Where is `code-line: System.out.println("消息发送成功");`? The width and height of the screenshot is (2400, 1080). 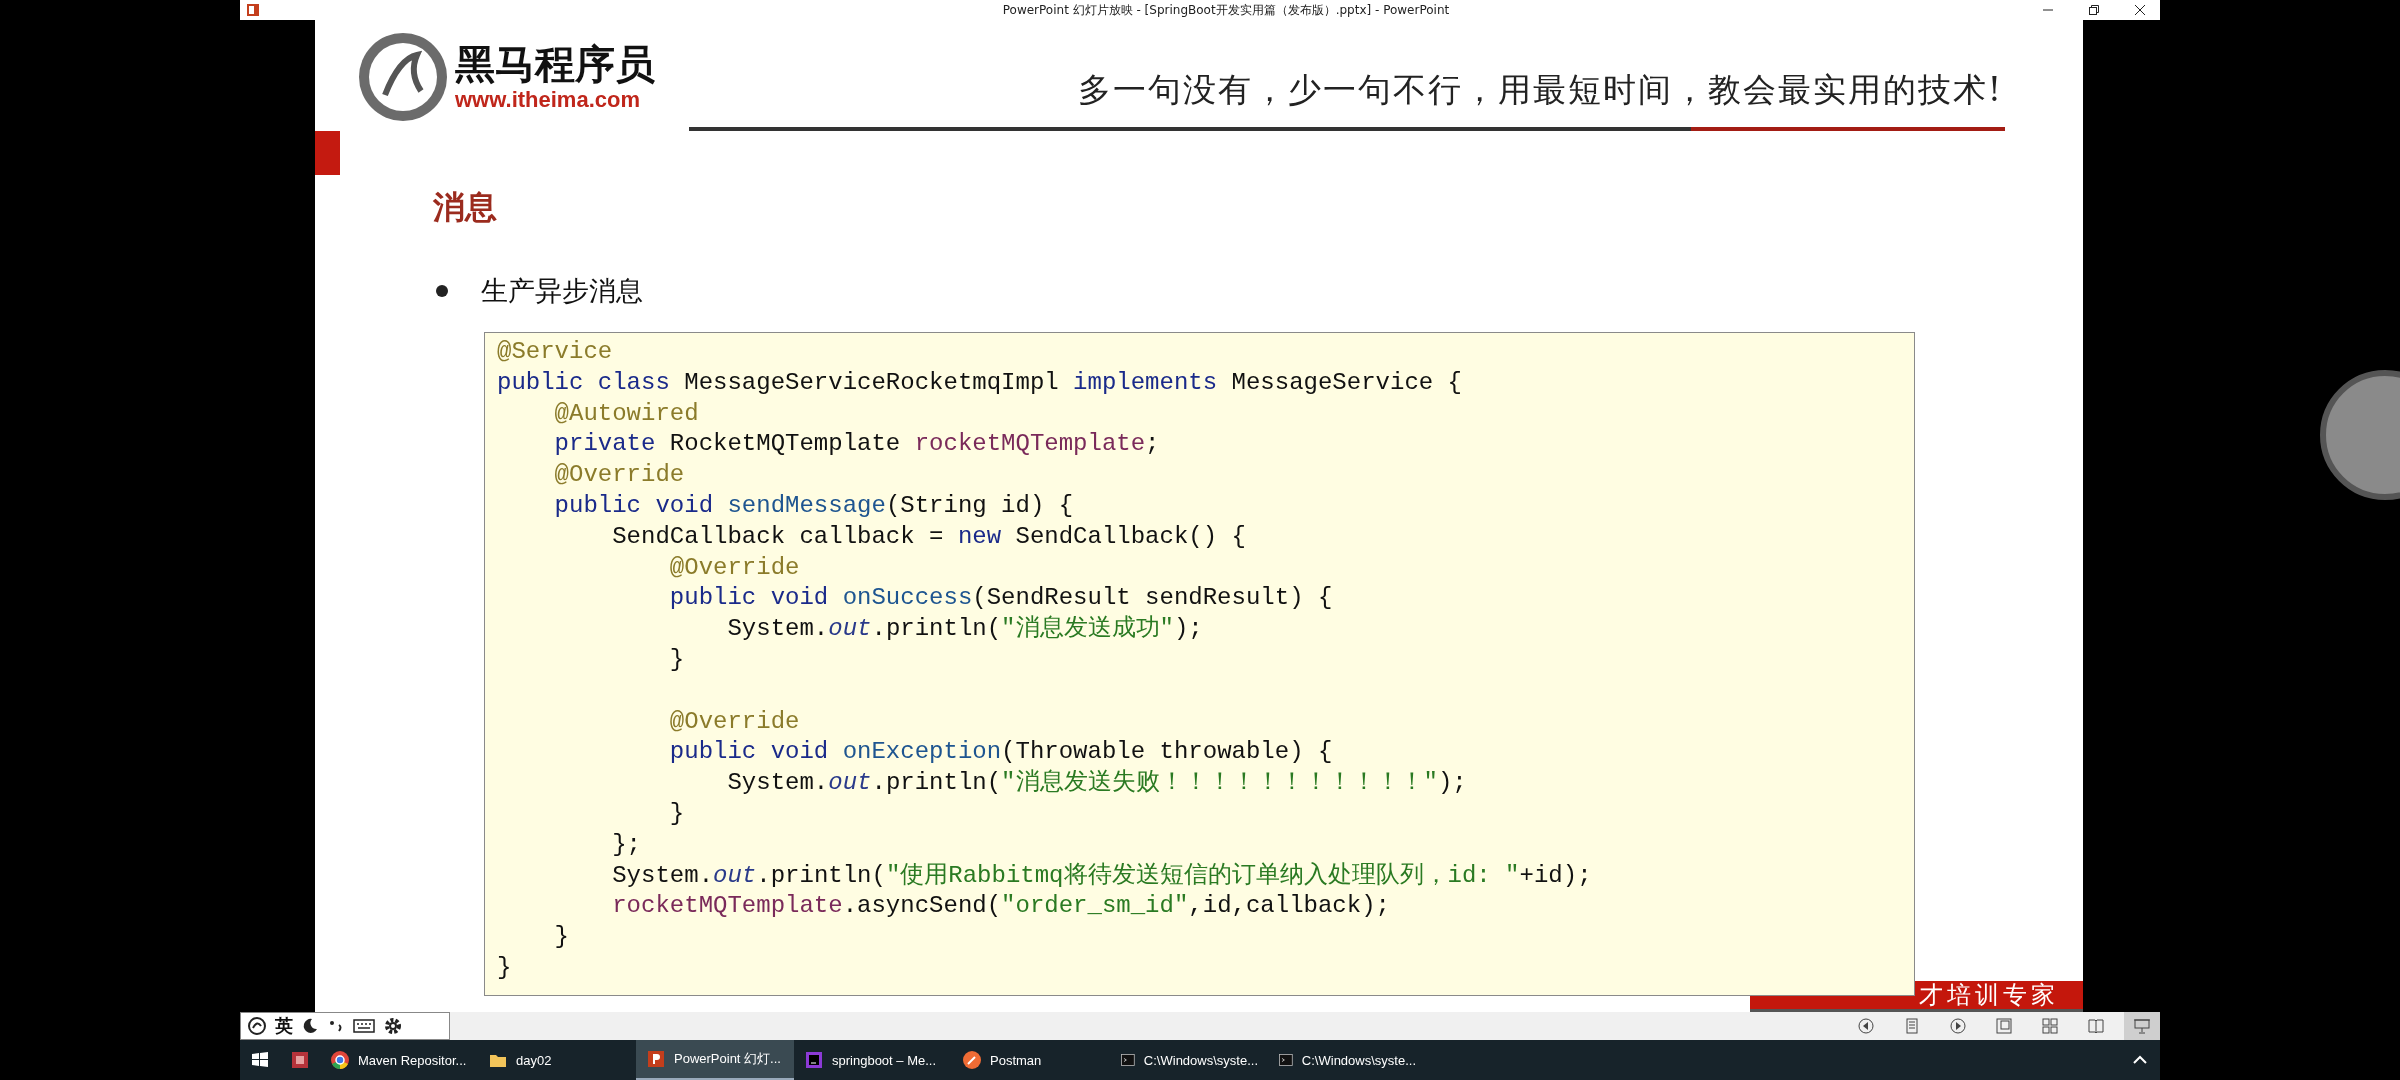 code-line: System.out.println("消息发送成功"); is located at coordinates (964, 629).